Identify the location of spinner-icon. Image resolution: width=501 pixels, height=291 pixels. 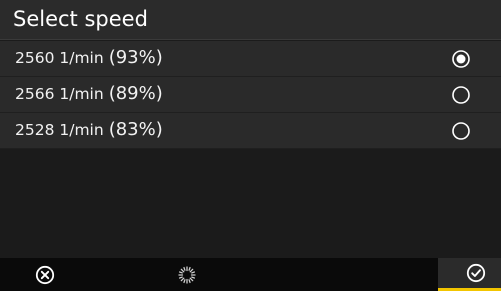
(187, 275).